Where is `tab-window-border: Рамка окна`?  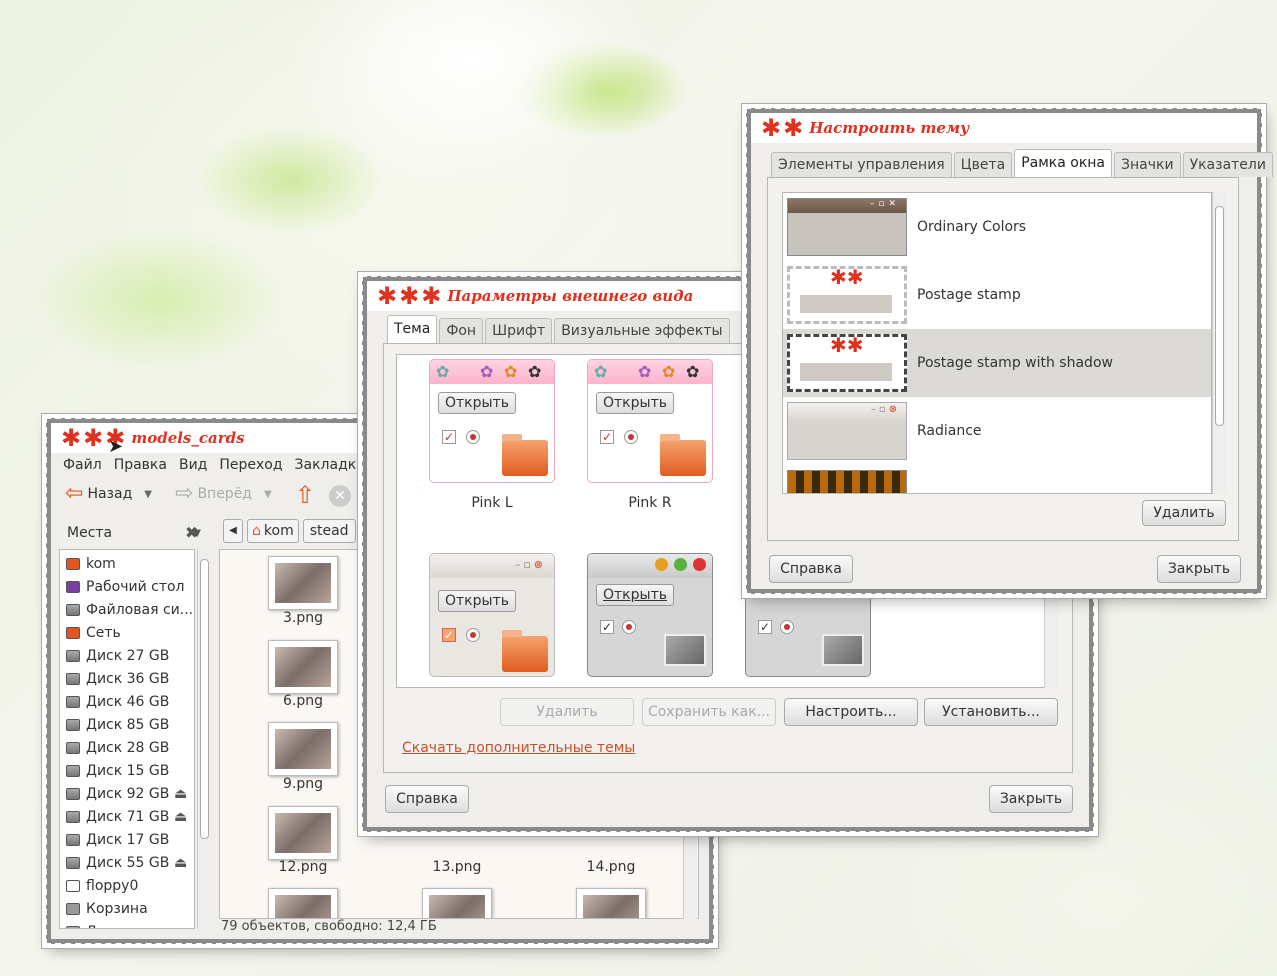
tab-window-border: Рамка окна is located at coordinates (1063, 163).